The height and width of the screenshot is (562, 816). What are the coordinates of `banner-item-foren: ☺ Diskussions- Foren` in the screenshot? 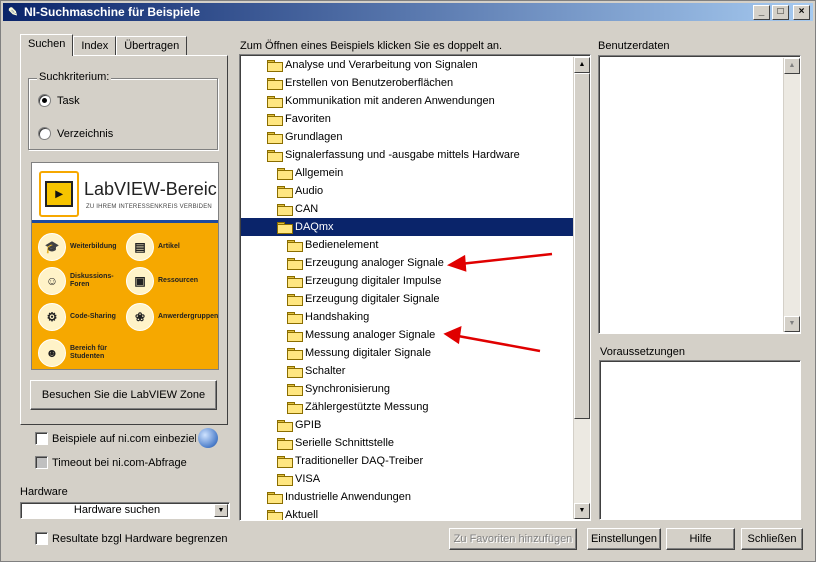 It's located at (76, 281).